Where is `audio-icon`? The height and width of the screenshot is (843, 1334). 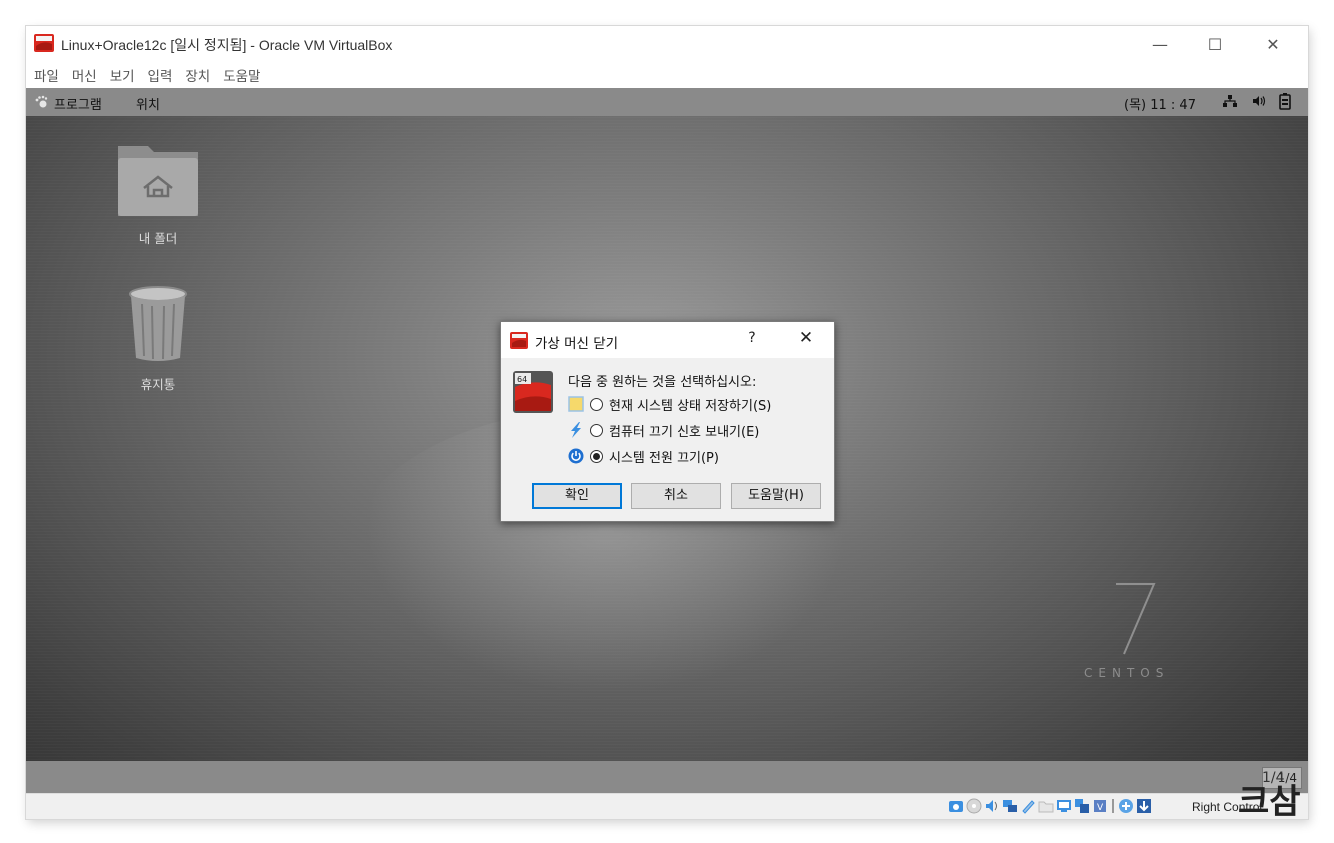
audio-icon is located at coordinates (992, 806).